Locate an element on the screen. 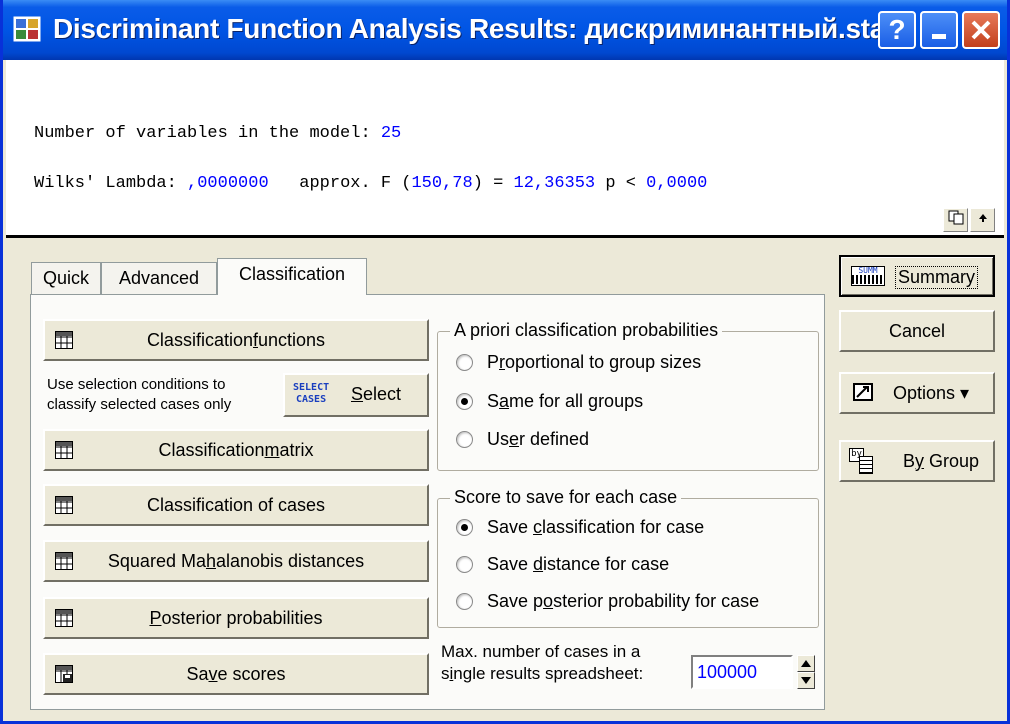 The image size is (1010, 724). cancel-button: Cancel is located at coordinates (917, 331).